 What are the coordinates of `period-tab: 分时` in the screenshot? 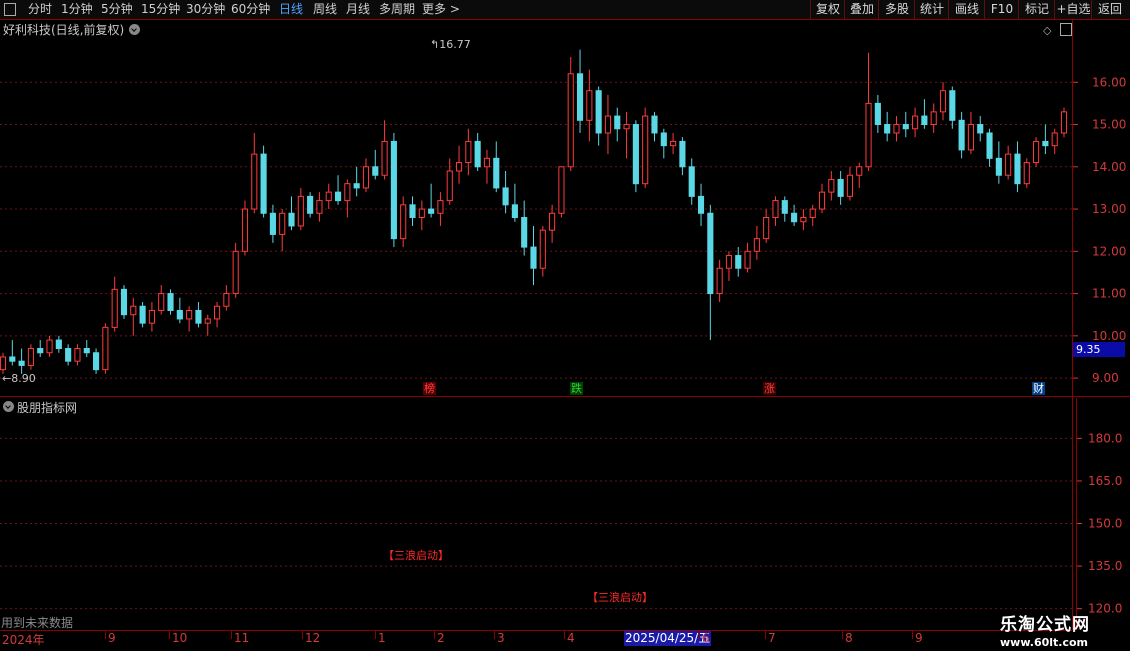 It's located at (40, 9).